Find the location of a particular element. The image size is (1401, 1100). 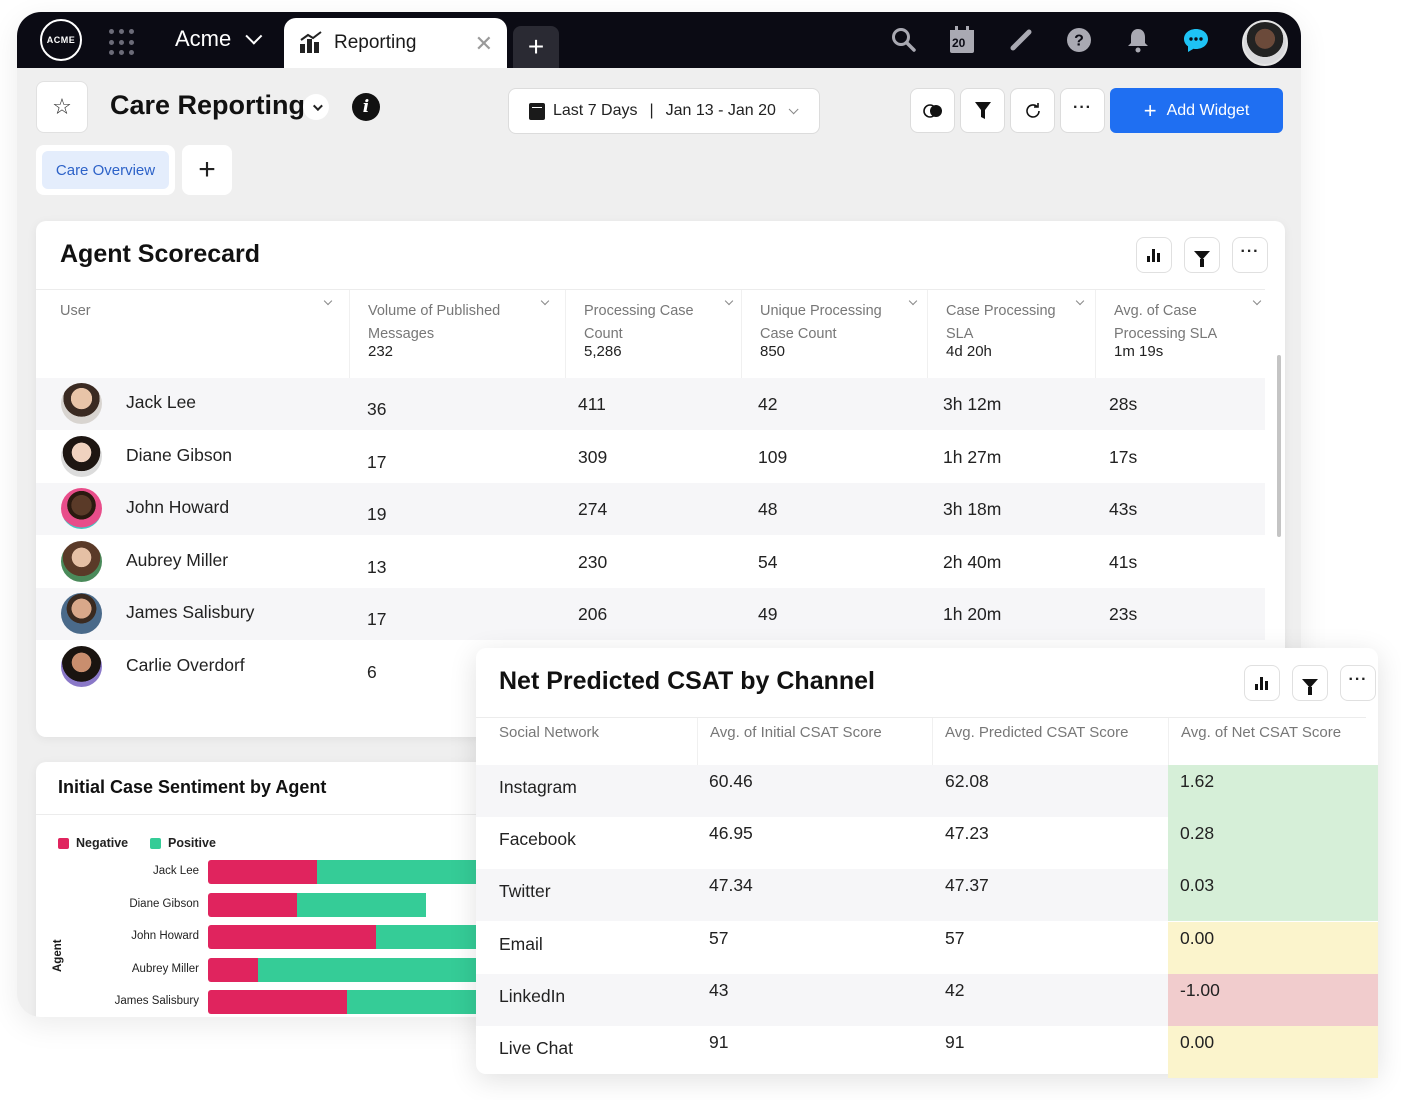

cell-channel: Facebook is located at coordinates (537, 839).